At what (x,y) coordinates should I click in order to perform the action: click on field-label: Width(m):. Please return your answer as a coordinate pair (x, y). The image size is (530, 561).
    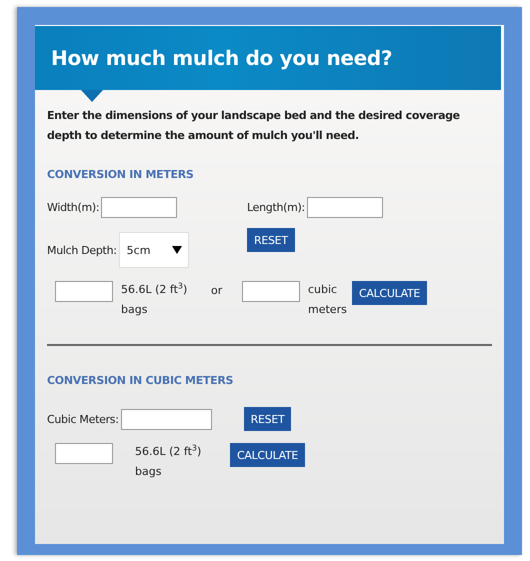
    Looking at the image, I should click on (73, 207).